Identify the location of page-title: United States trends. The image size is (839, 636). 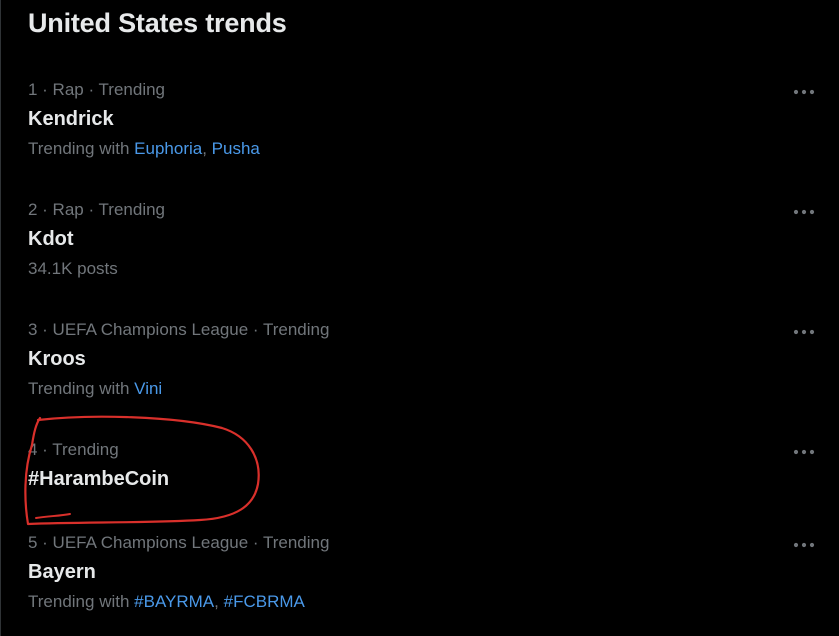
(157, 23).